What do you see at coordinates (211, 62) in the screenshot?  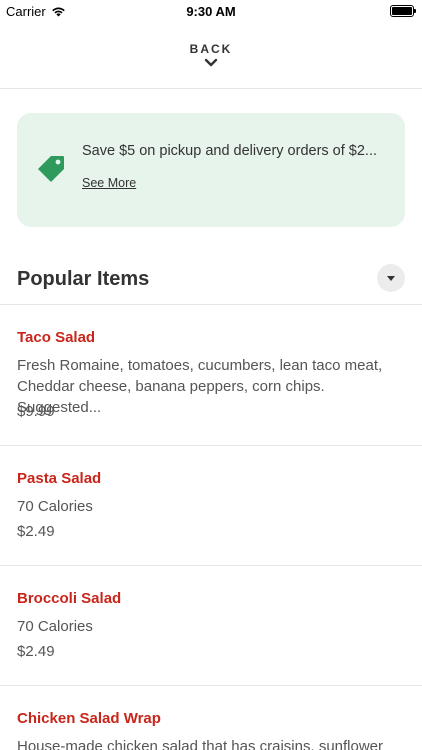 I see `chevron-down-icon` at bounding box center [211, 62].